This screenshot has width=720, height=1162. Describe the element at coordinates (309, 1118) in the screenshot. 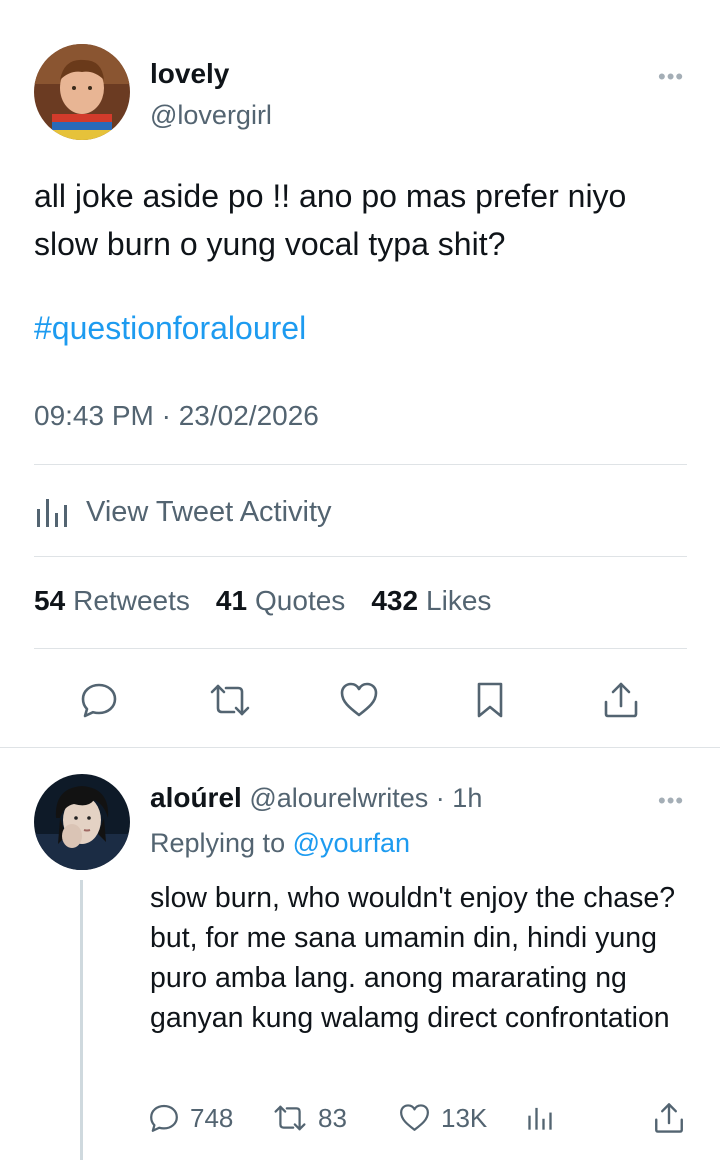

I see `reply-retweet-button: 83` at that location.